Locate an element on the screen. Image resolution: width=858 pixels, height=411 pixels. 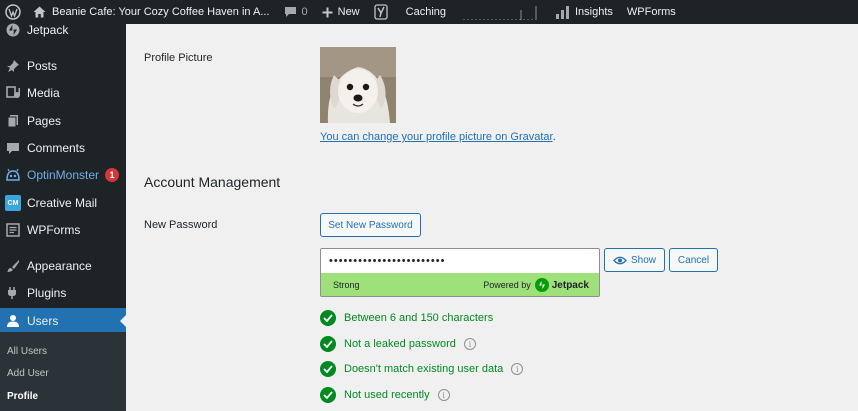
submenu-all-users: All Users is located at coordinates (27, 351).